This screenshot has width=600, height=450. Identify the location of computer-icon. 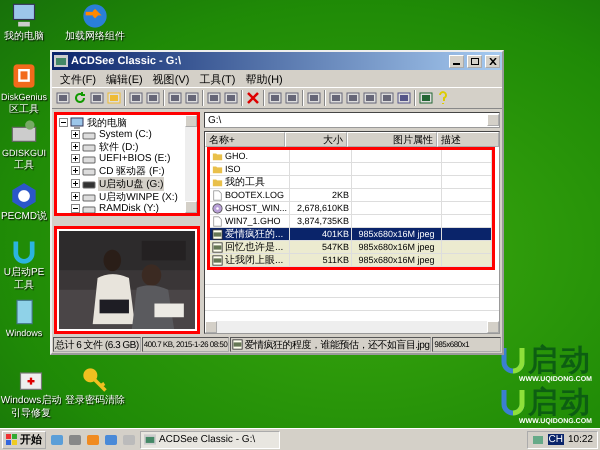
(77, 122).